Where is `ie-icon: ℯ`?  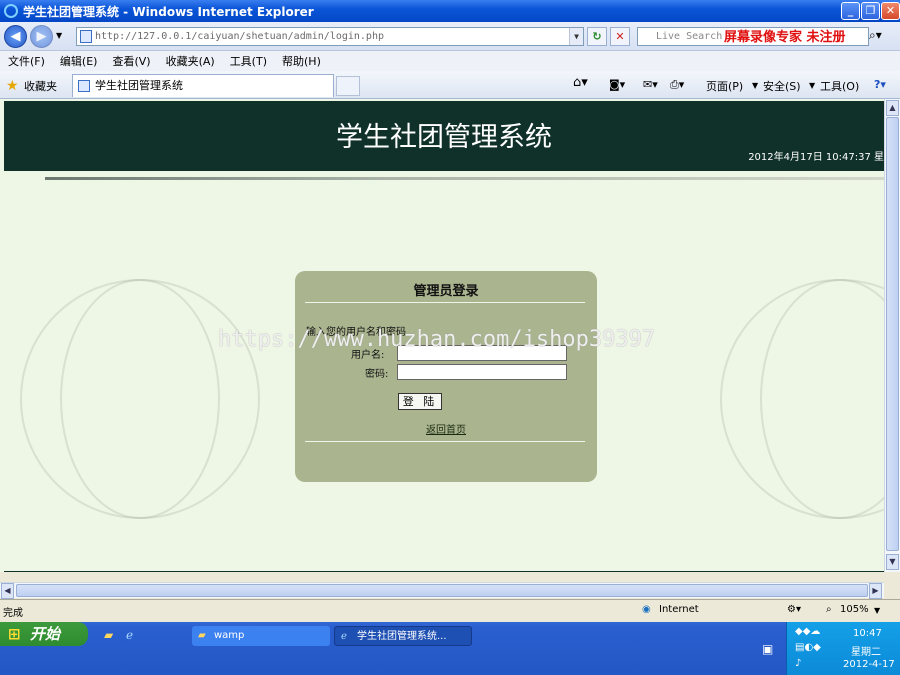
ie-icon: ℯ is located at coordinates (344, 636).